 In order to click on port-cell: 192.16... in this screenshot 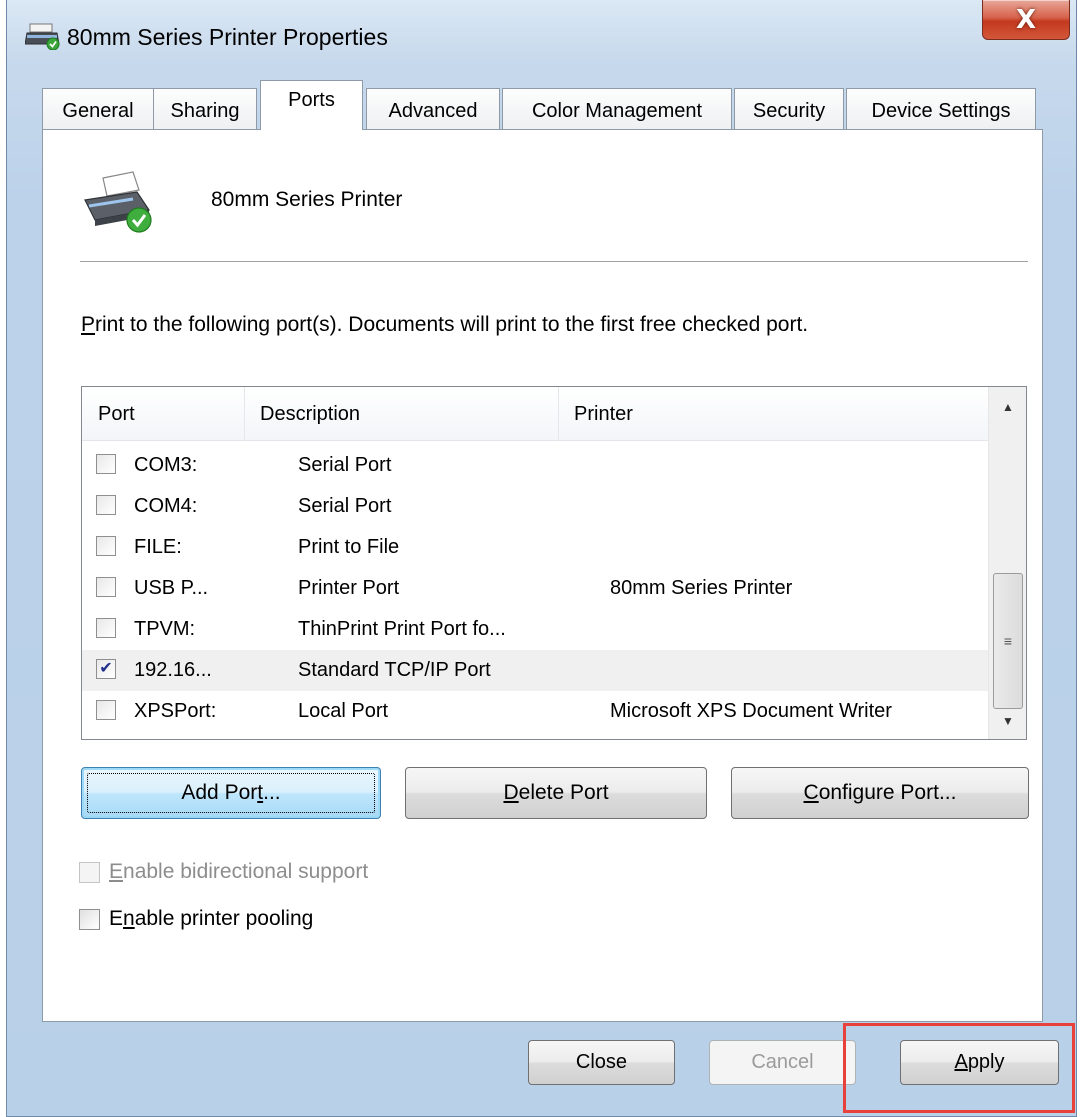, I will do `click(173, 670)`.